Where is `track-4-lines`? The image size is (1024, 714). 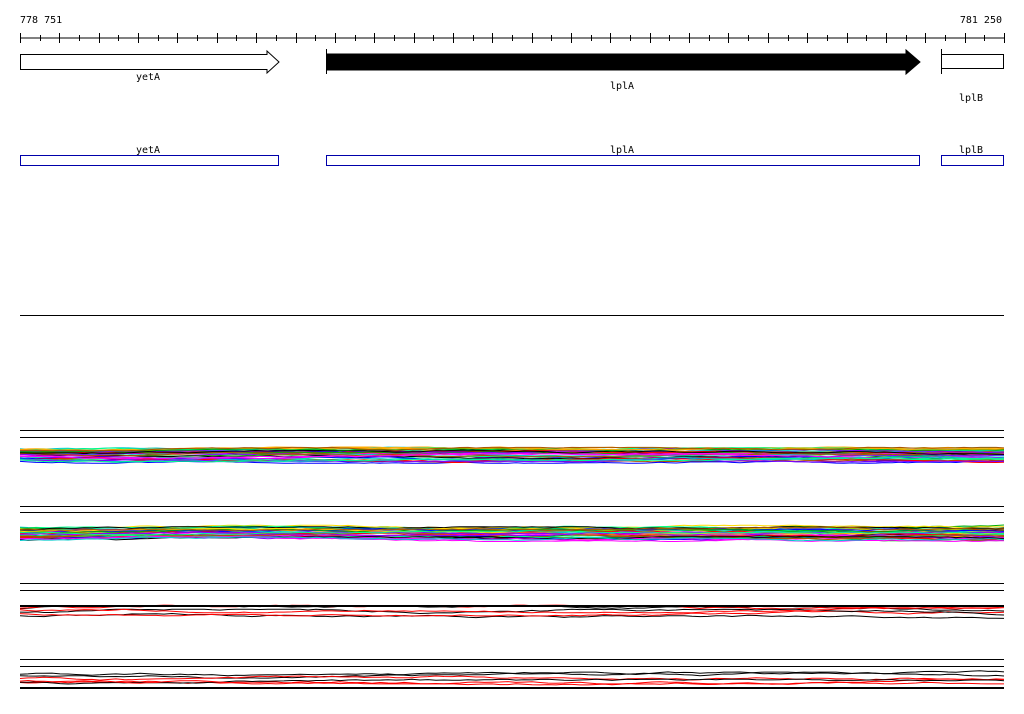
track-4-lines is located at coordinates (512, 679).